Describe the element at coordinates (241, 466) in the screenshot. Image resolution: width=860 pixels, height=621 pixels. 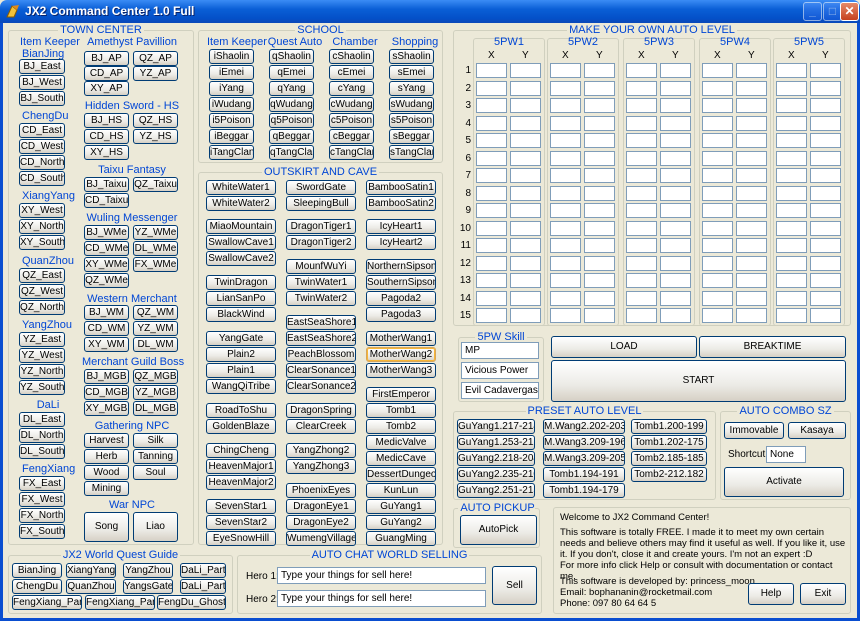
I see `cave-button-heavenmajor1: HeavenMajor1` at that location.